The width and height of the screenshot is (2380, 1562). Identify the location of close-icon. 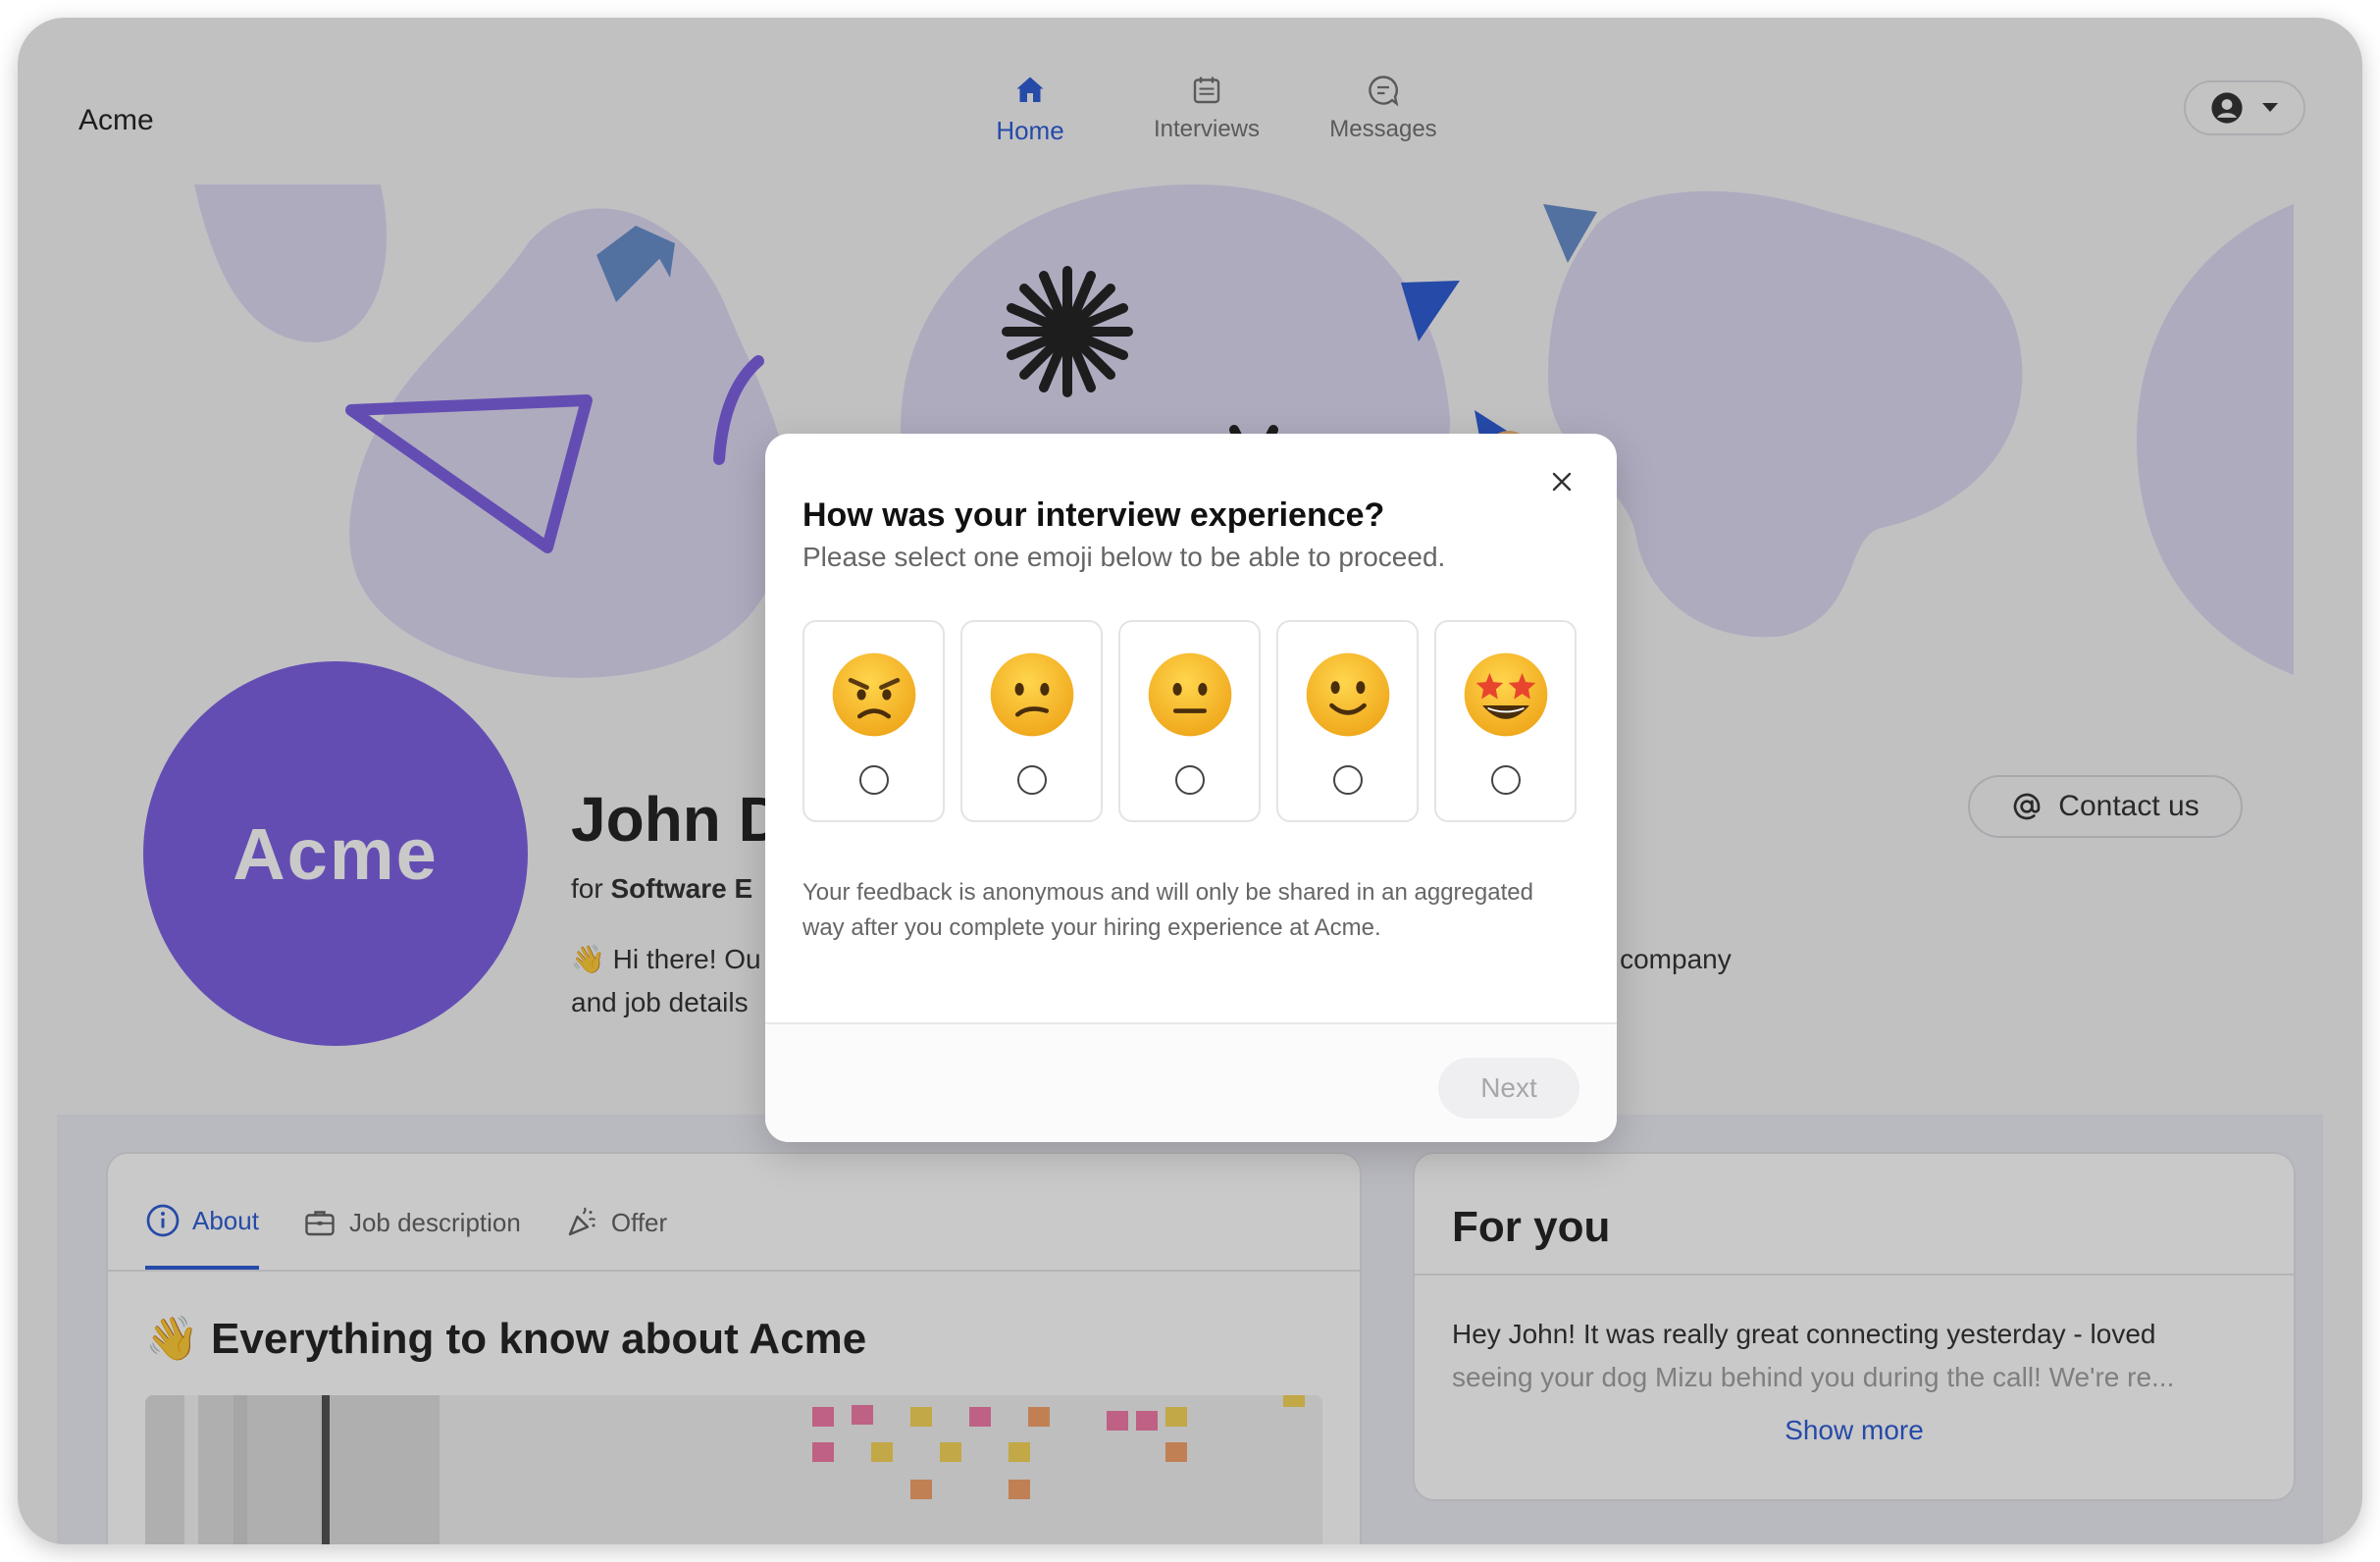
(1562, 482).